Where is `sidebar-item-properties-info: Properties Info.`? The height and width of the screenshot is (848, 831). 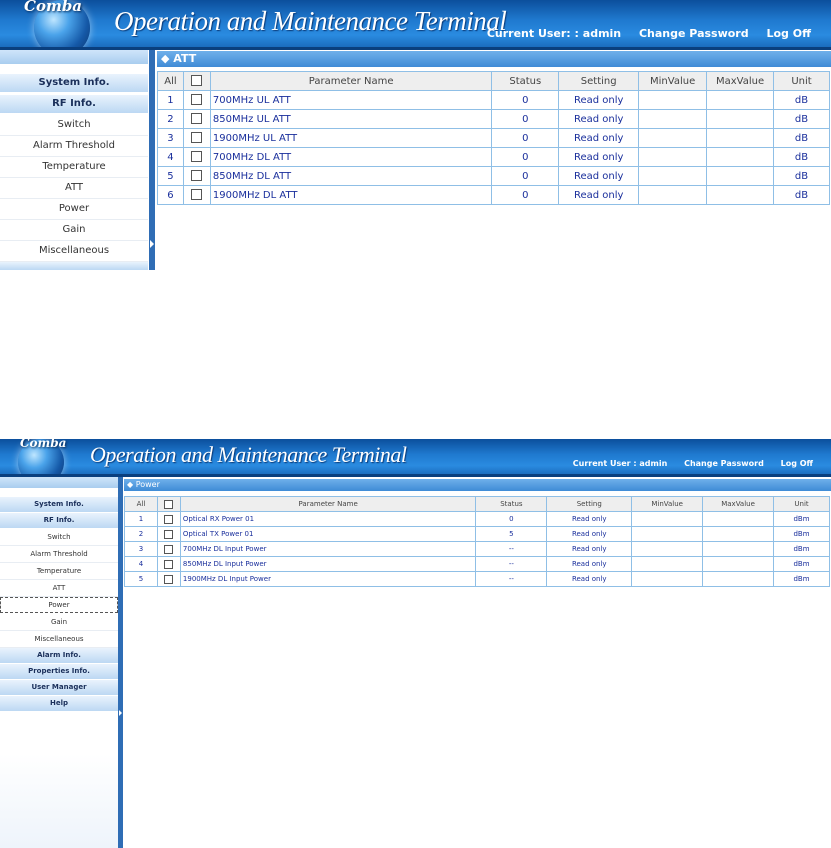 sidebar-item-properties-info: Properties Info. is located at coordinates (59, 672).